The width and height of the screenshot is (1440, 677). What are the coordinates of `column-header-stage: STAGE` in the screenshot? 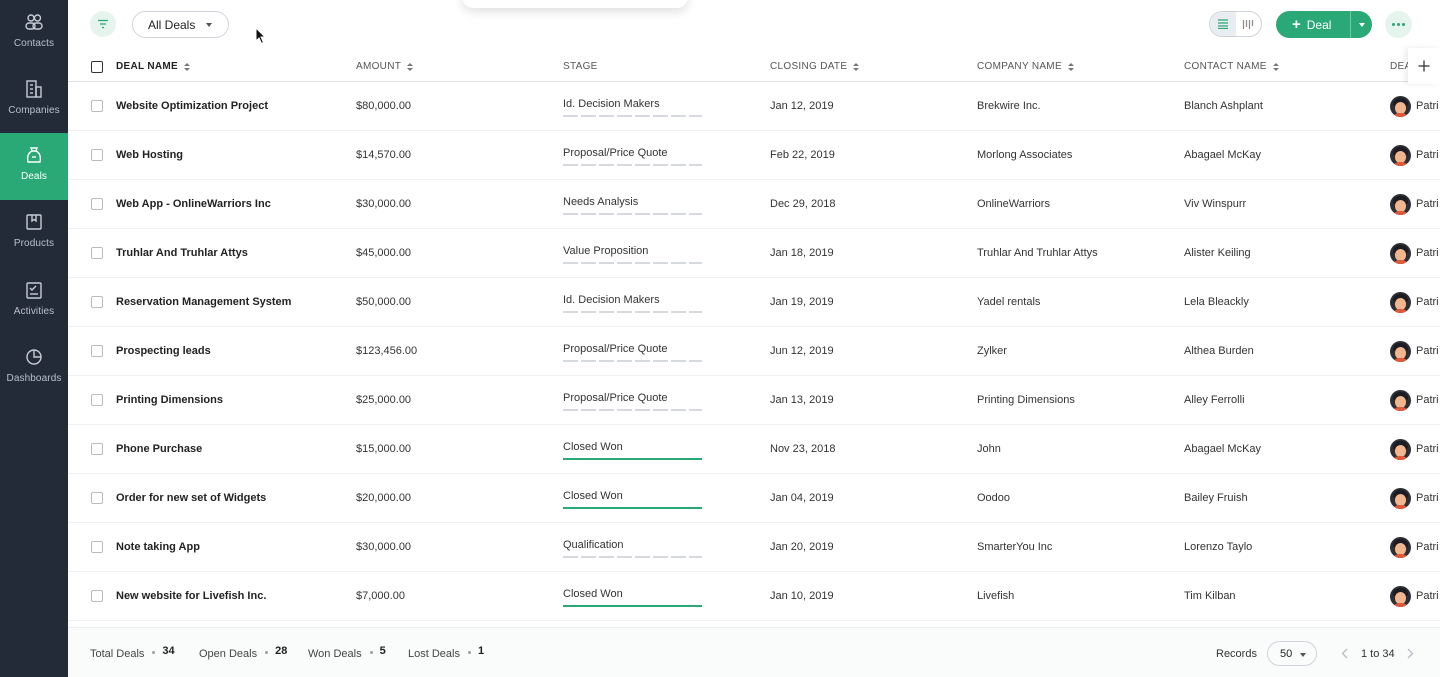 It's located at (580, 66).